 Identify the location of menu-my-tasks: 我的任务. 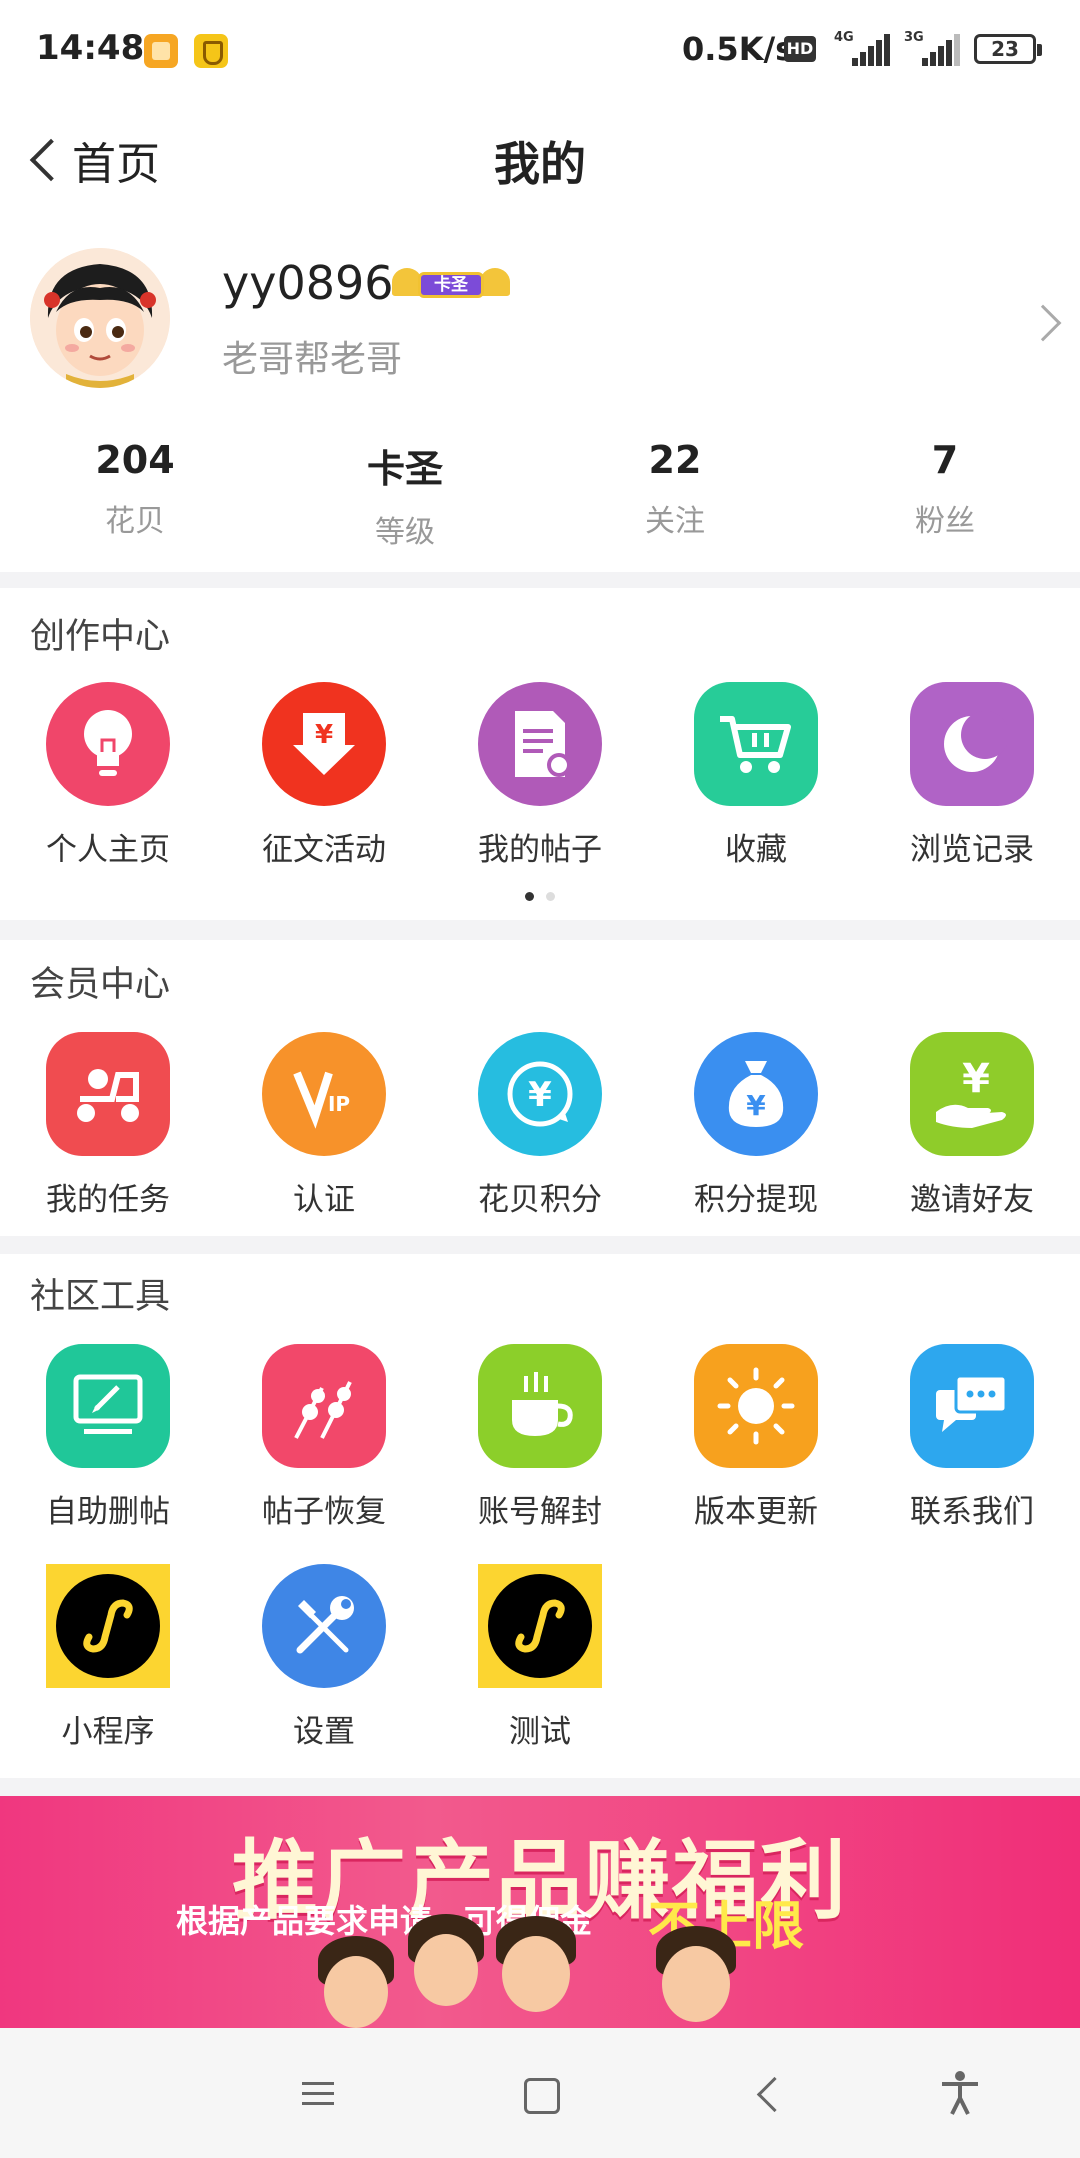
(108, 1125).